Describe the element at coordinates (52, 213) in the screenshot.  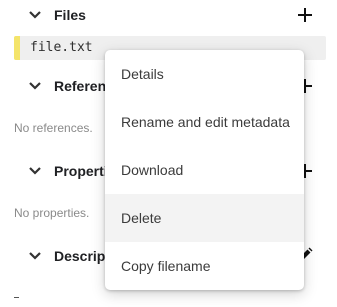
I see `properties-empty-text: No properties.` at that location.